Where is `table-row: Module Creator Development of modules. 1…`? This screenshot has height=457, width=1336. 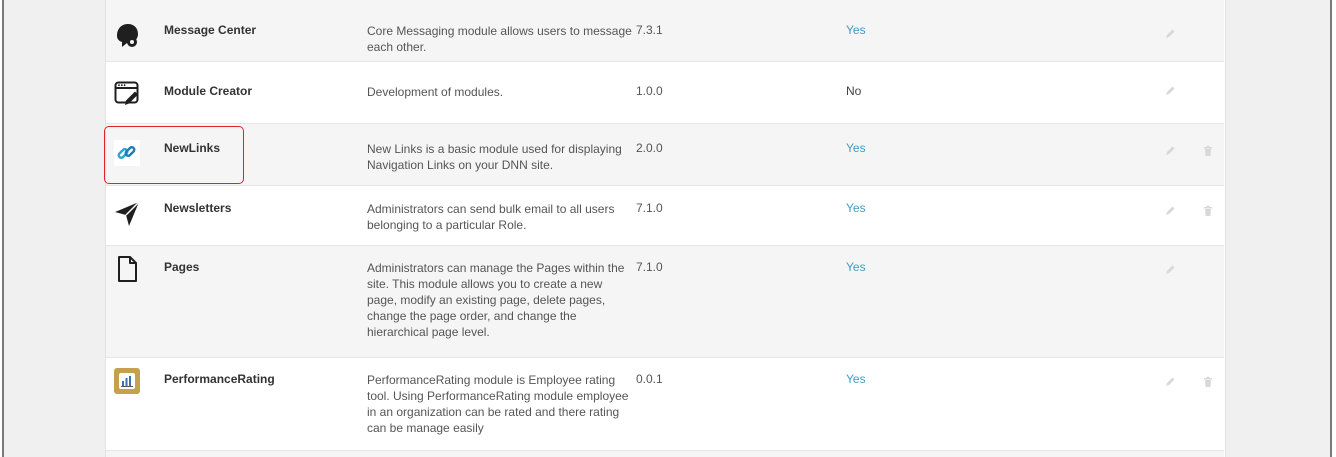
table-row: Module Creator Development of modules. 1… is located at coordinates (665, 93).